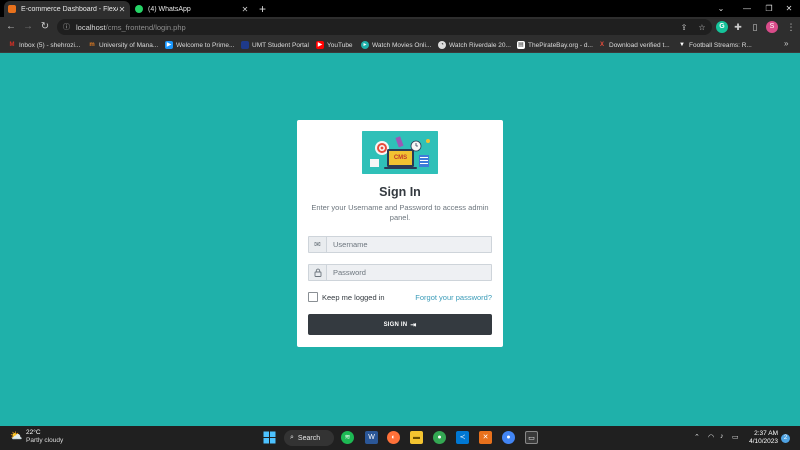 The width and height of the screenshot is (800, 450). Describe the element at coordinates (400, 152) in the screenshot. I see `cms-logo: CMS` at that location.